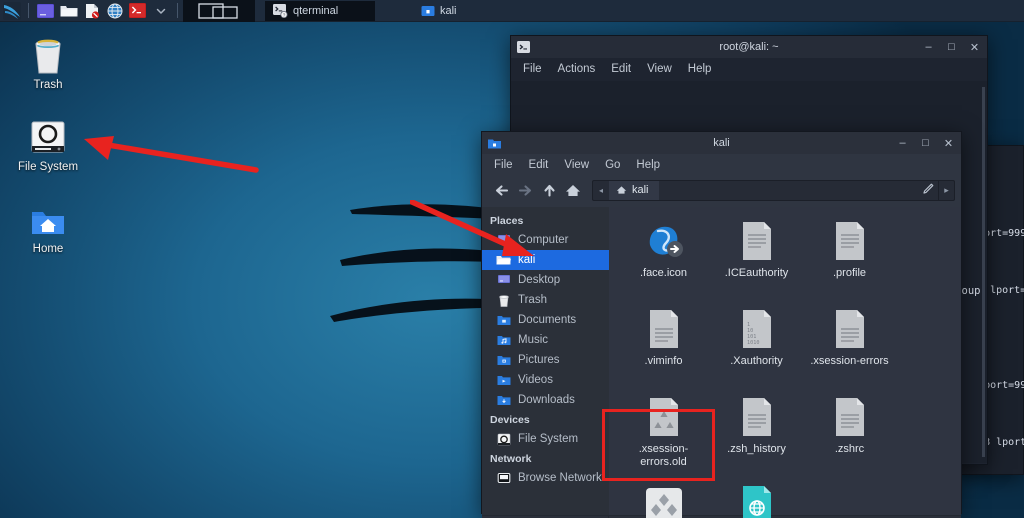  I want to click on file-manager-toolbar: ◂ kali ▸, so click(721, 192).